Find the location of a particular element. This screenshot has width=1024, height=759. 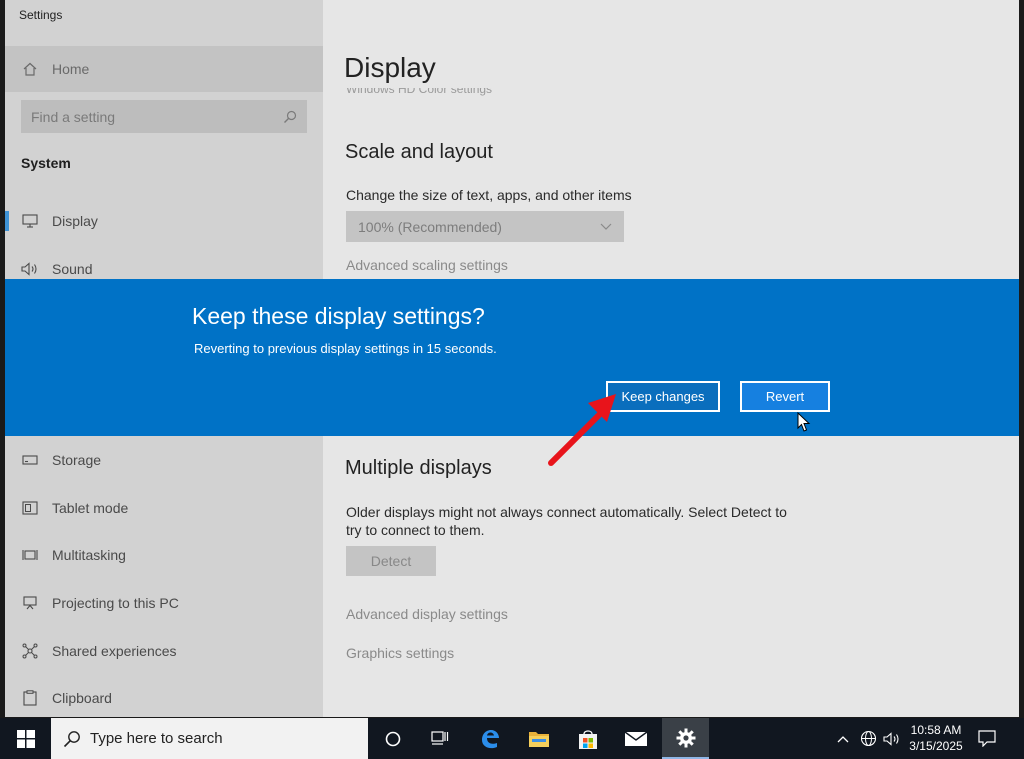

show-hidden-icons-button is located at coordinates (843, 738).